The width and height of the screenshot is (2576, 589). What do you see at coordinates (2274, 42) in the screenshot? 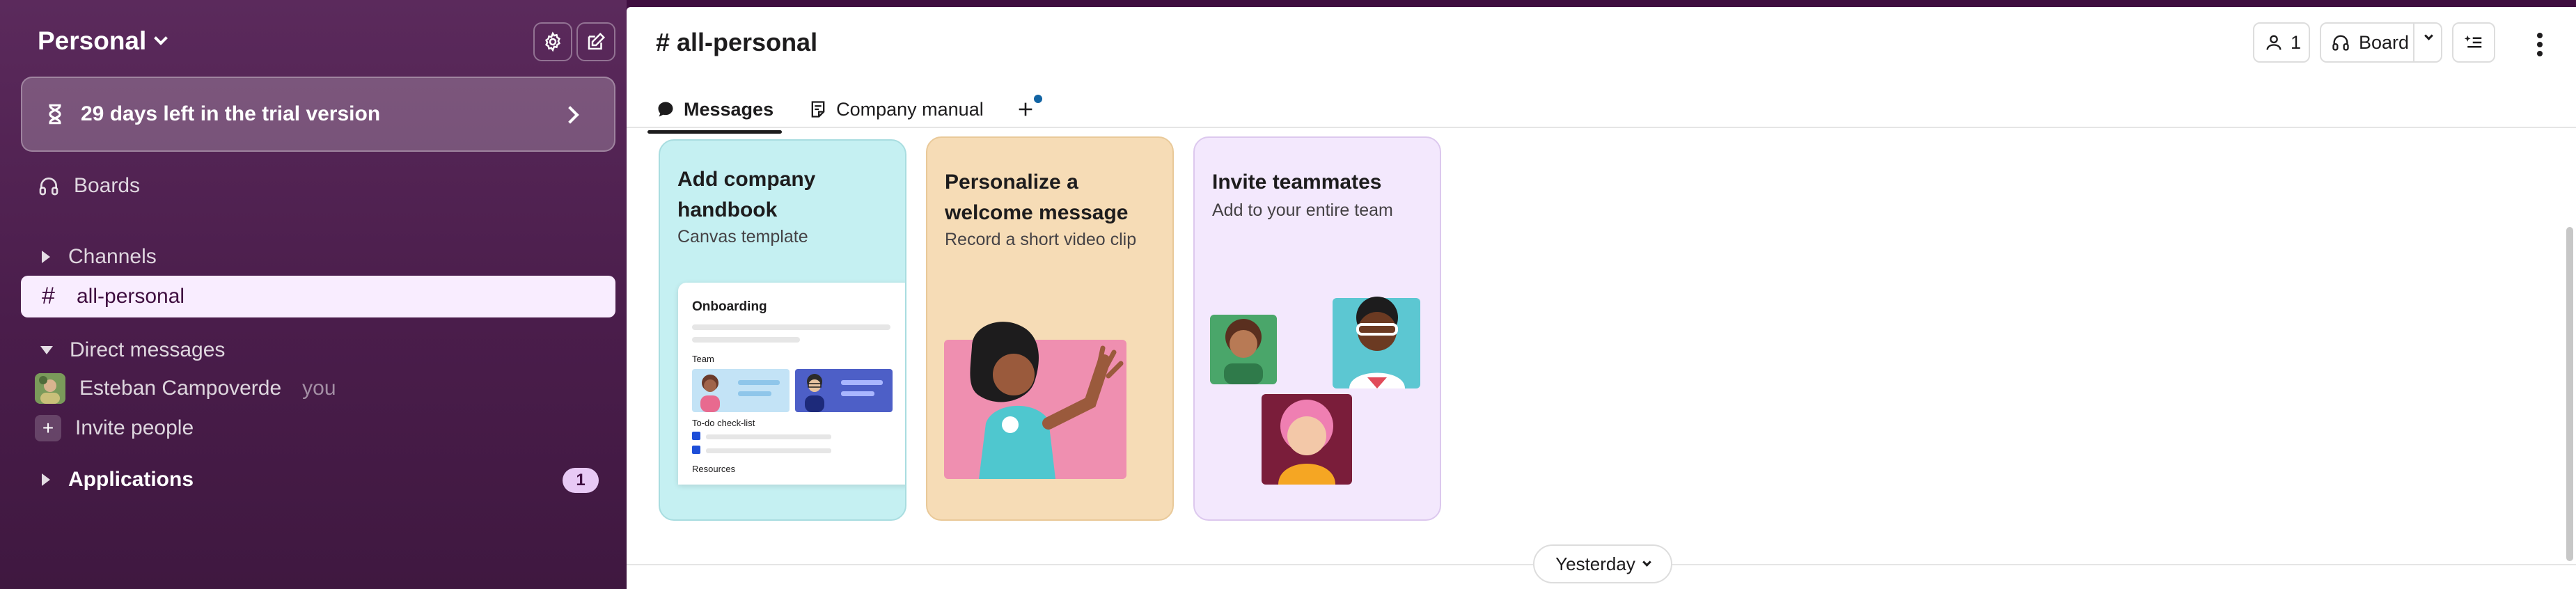
I see `person-icon` at bounding box center [2274, 42].